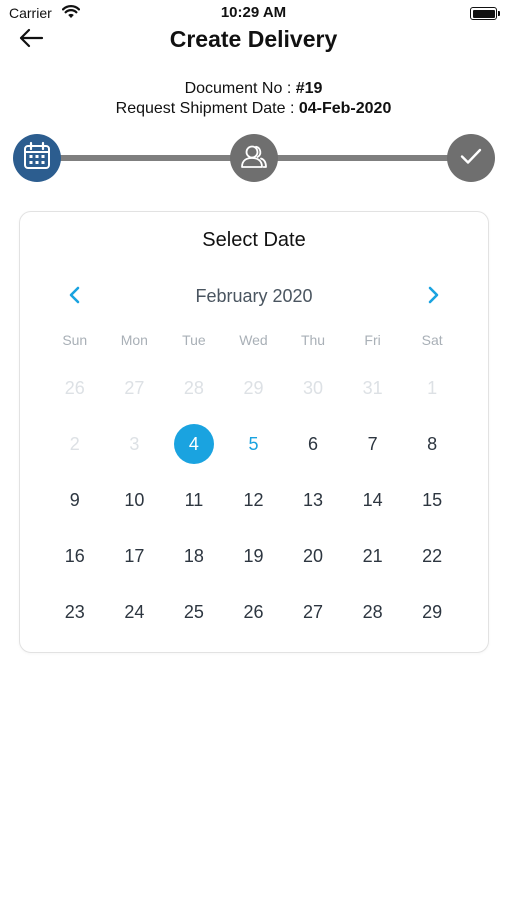 Image resolution: width=507 pixels, height=900 pixels. What do you see at coordinates (432, 340) in the screenshot?
I see `weekday-label: Sat` at bounding box center [432, 340].